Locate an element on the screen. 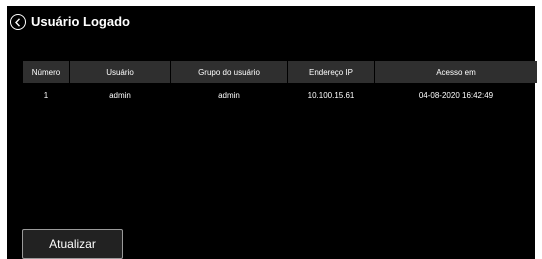 The width and height of the screenshot is (542, 259). back-button is located at coordinates (18, 22).